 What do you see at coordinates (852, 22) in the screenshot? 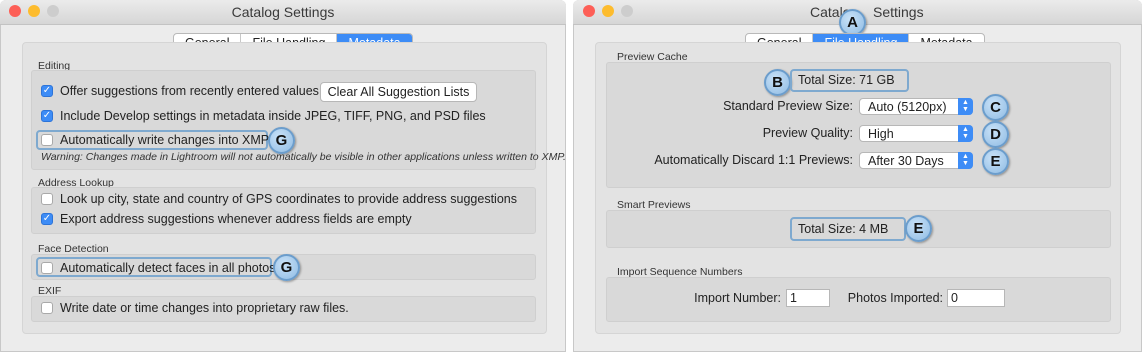
I see `annotation-badge-a: A` at bounding box center [852, 22].